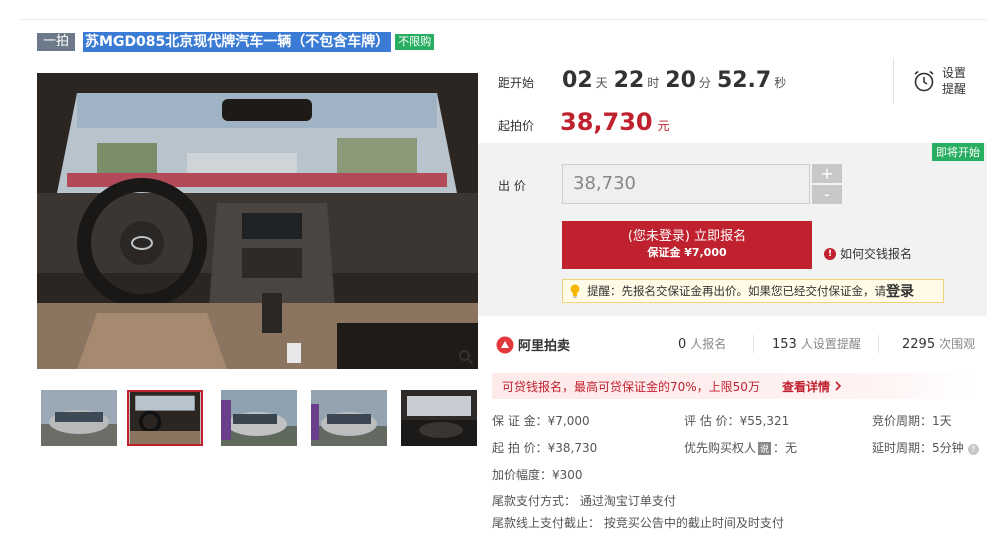 The width and height of the screenshot is (987, 545). I want to click on auction-brand: 阿里拍卖, so click(533, 344).